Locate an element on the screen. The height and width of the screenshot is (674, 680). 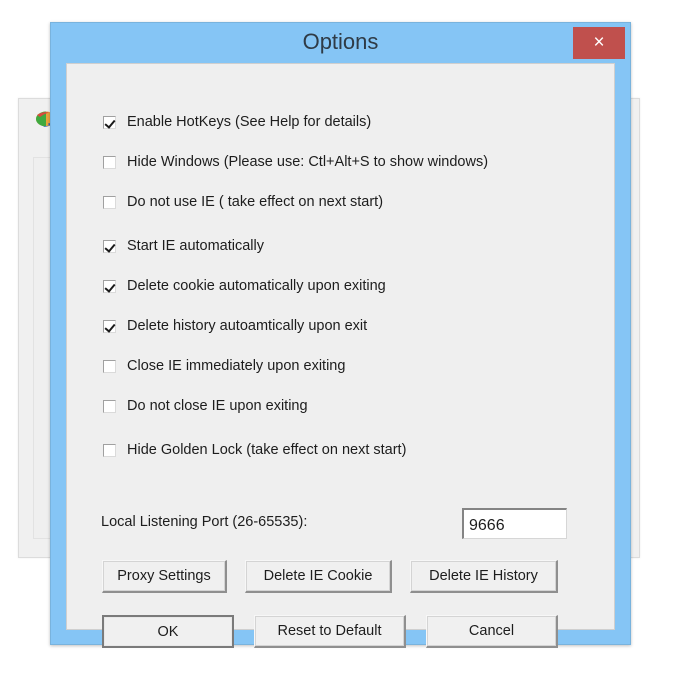
close-icon: × is located at coordinates (599, 43).